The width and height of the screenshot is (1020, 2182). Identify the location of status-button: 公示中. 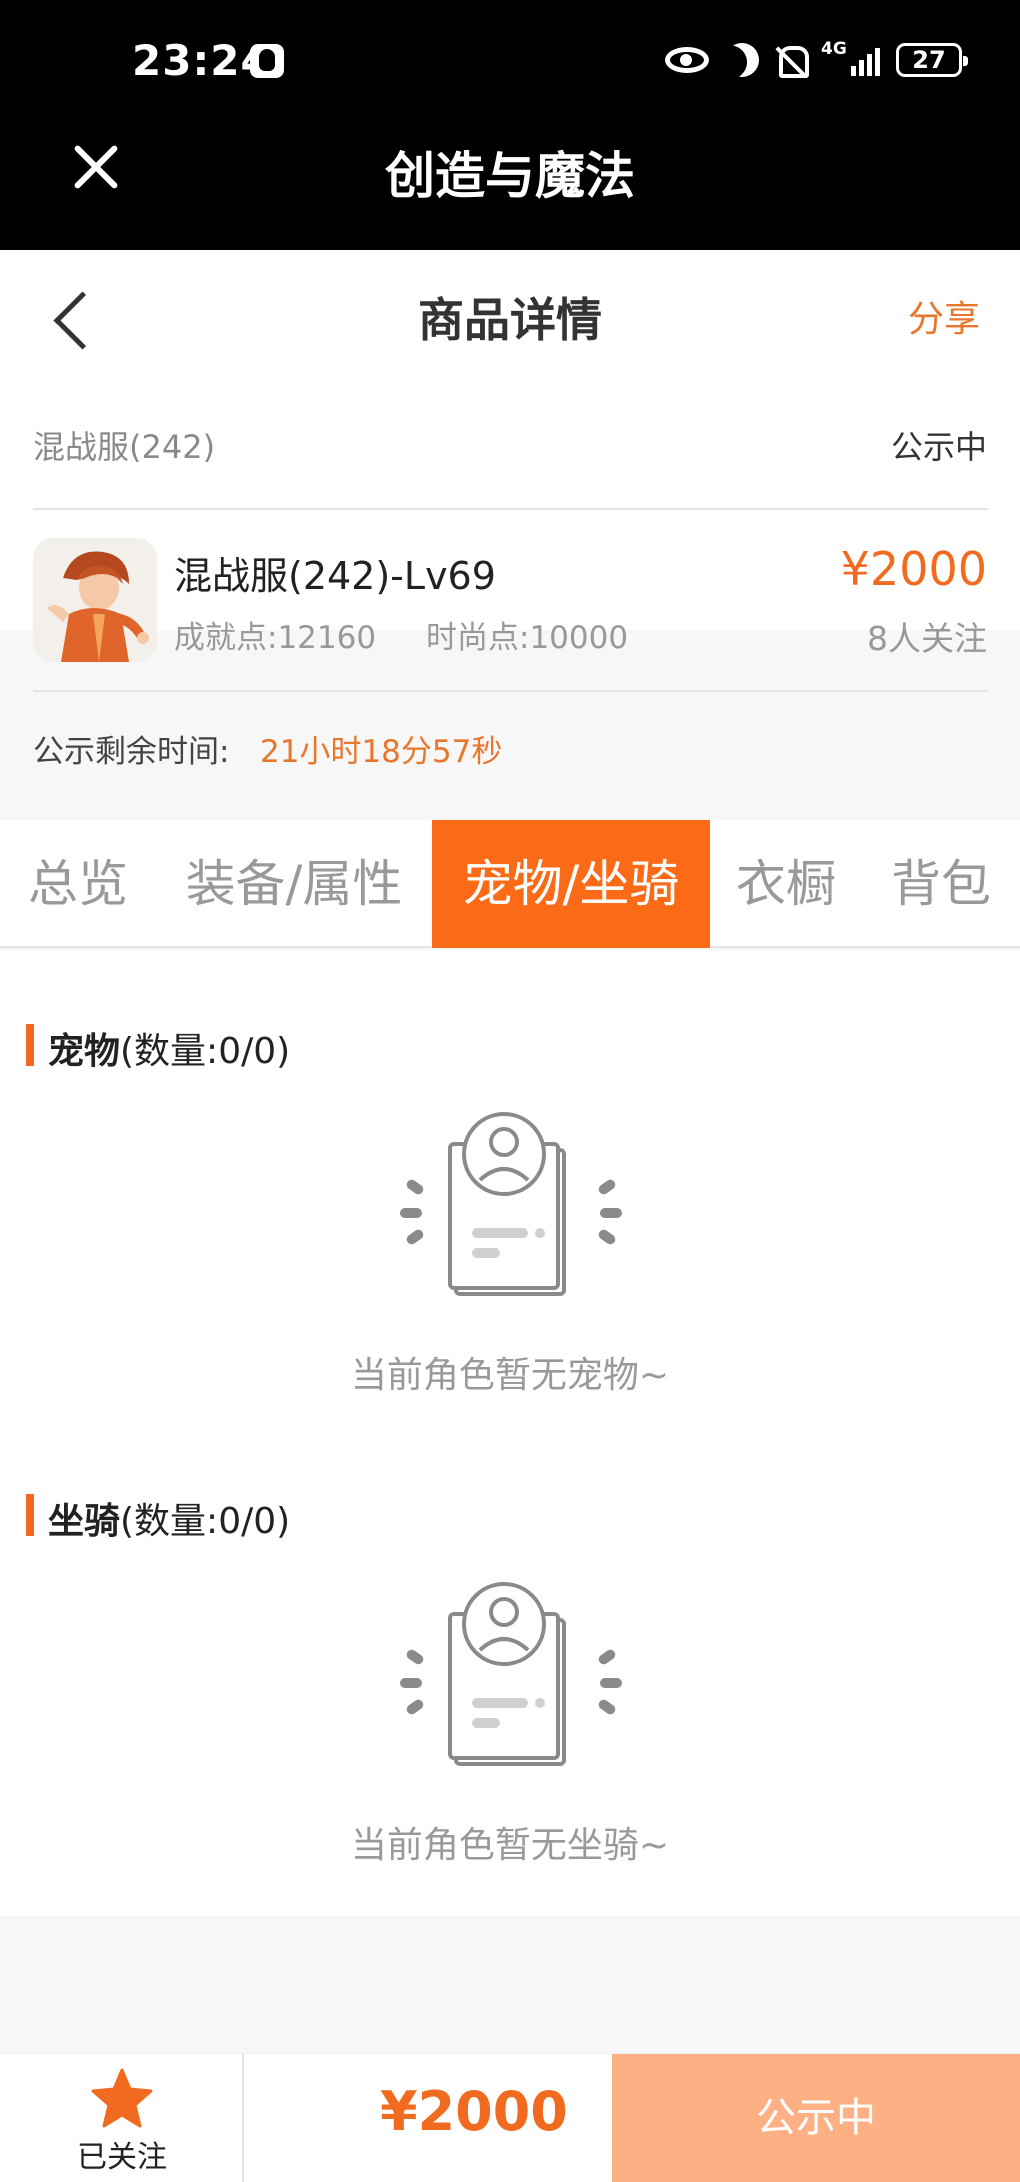
(816, 2118).